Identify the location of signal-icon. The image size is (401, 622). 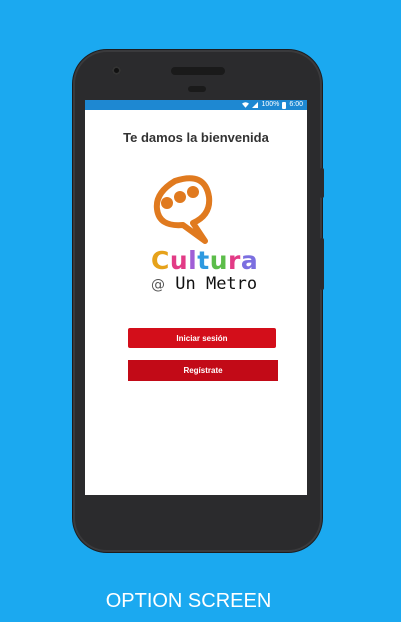
(255, 105).